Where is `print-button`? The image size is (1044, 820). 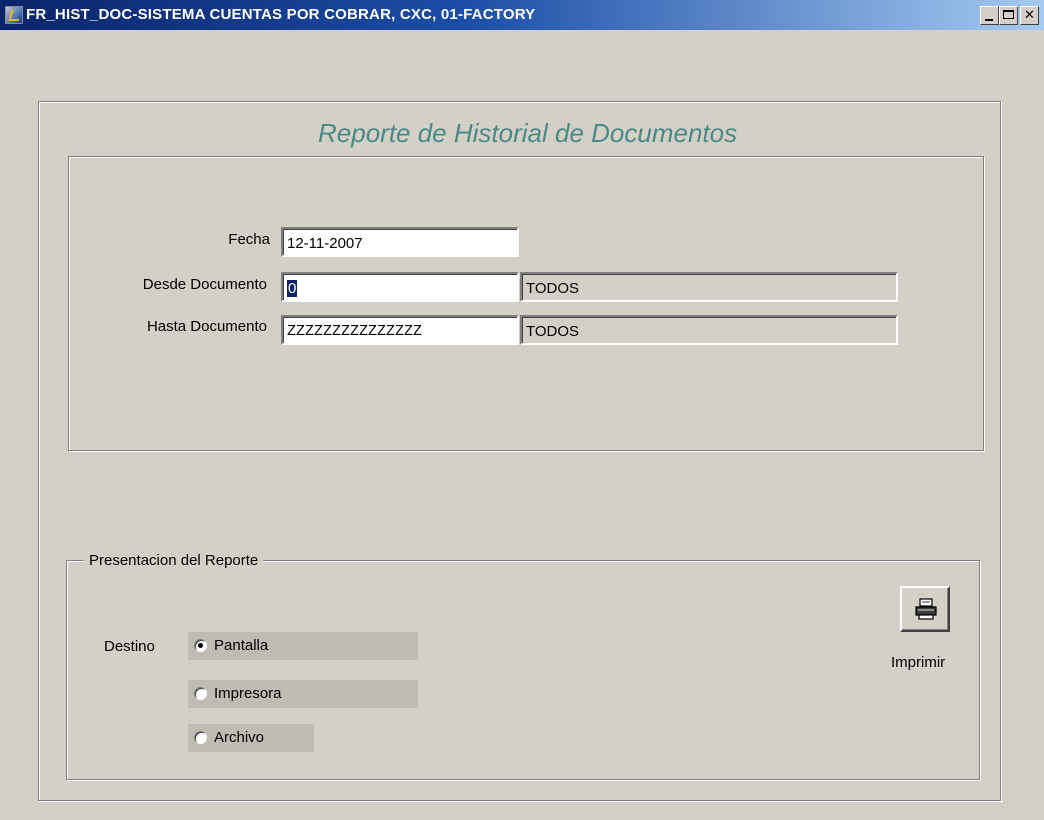
print-button is located at coordinates (925, 609).